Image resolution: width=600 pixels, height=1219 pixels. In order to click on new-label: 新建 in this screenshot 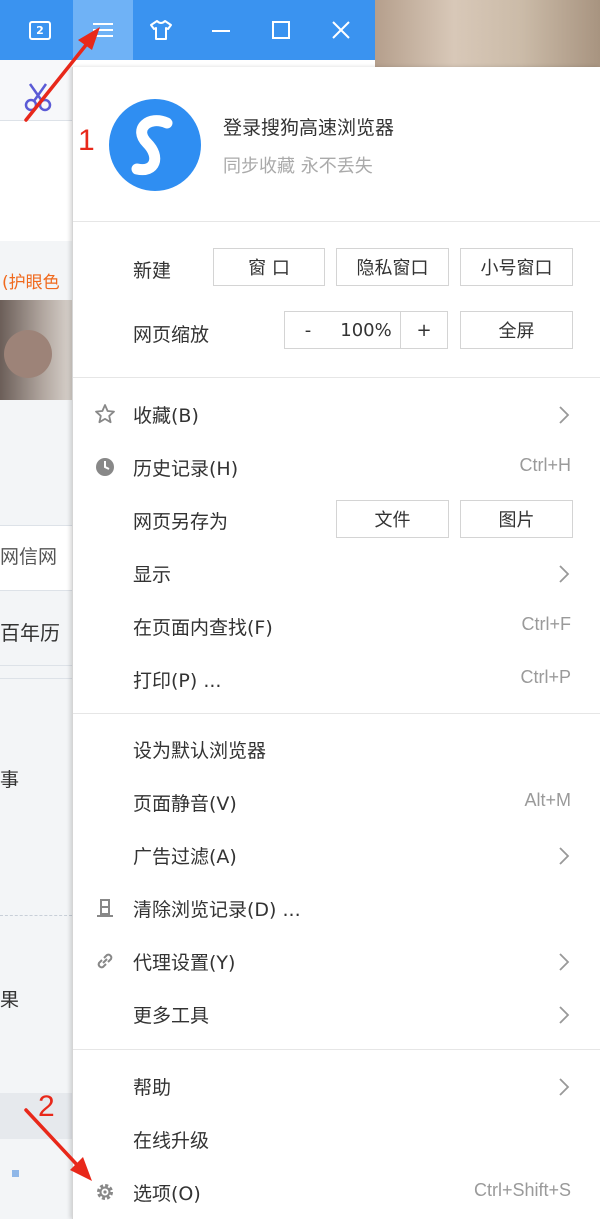, I will do `click(152, 271)`.